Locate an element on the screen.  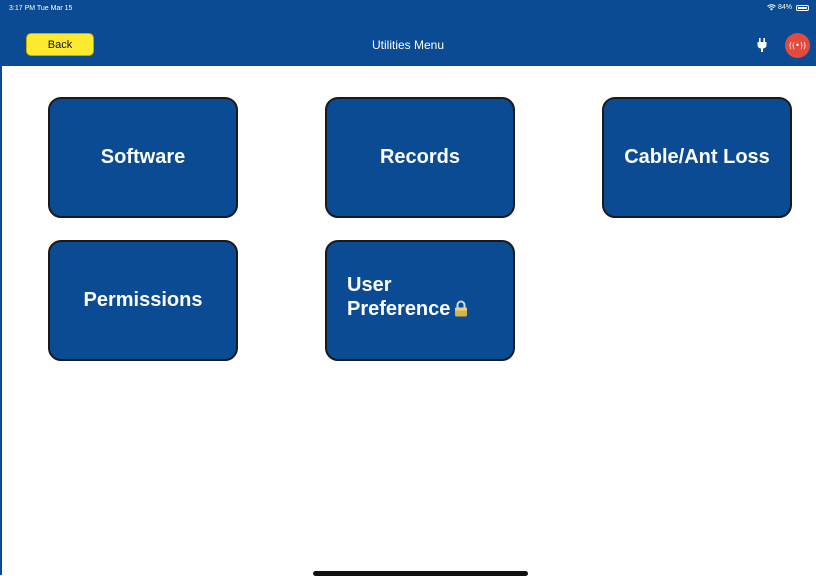
user-preference-line1: User is located at coordinates (369, 284).